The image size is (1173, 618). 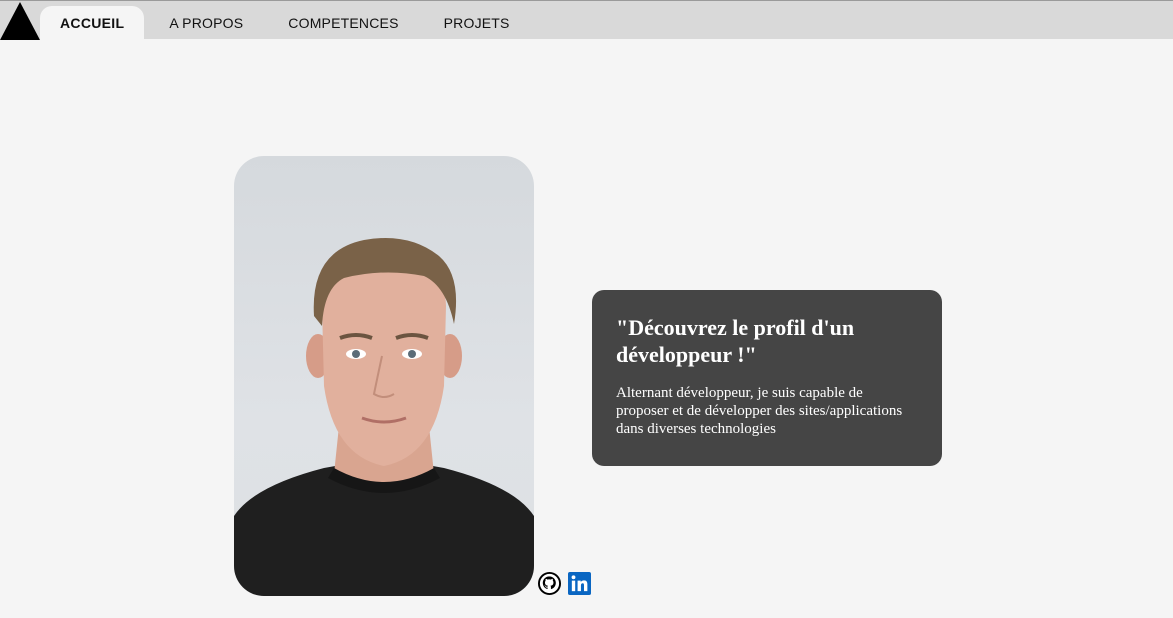 What do you see at coordinates (477, 23) in the screenshot?
I see `nav-tab-projets: PROJETS` at bounding box center [477, 23].